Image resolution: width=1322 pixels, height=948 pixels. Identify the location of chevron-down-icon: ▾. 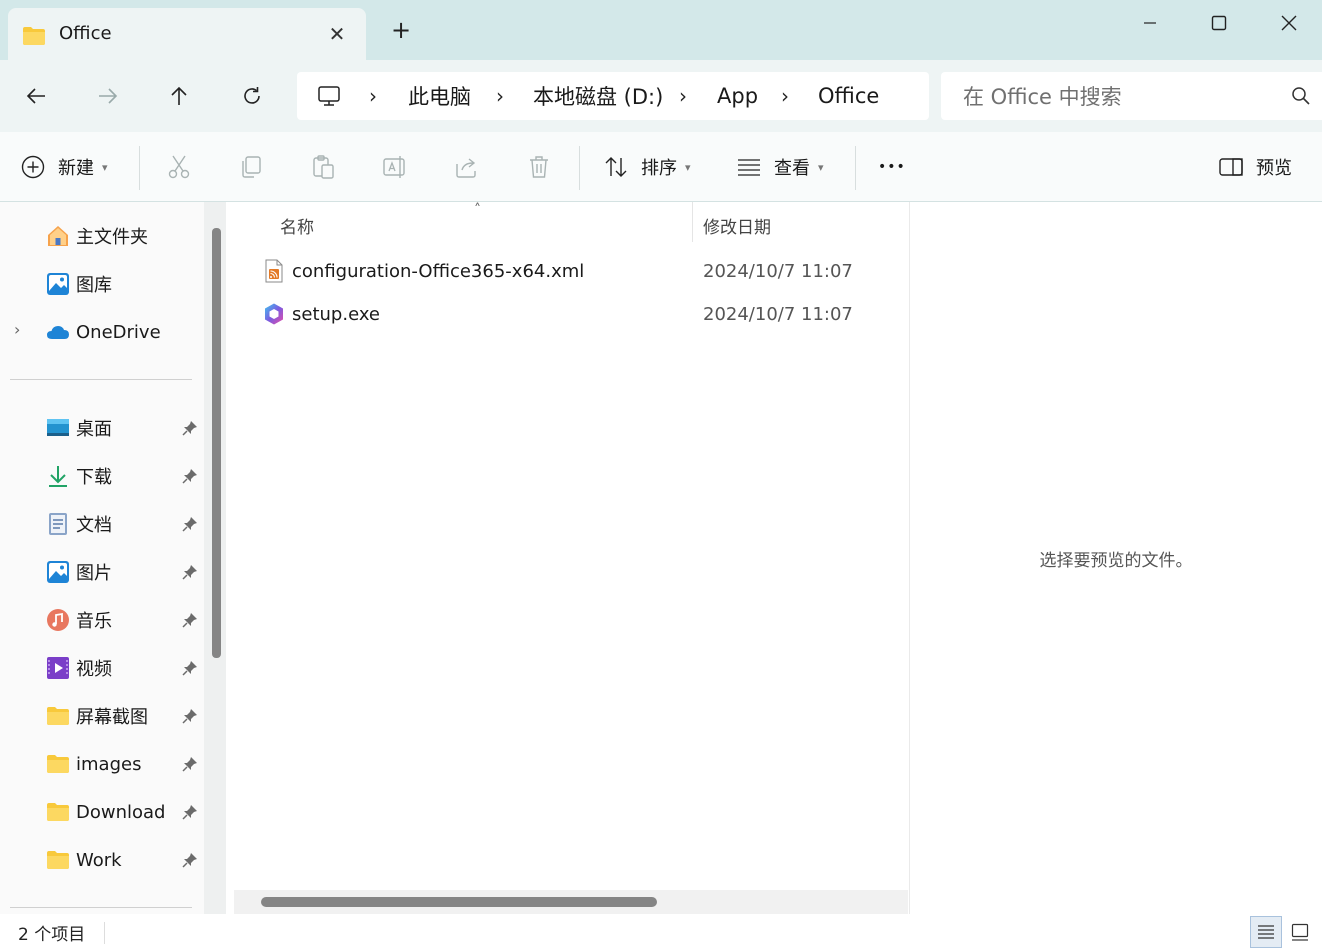
(105, 167).